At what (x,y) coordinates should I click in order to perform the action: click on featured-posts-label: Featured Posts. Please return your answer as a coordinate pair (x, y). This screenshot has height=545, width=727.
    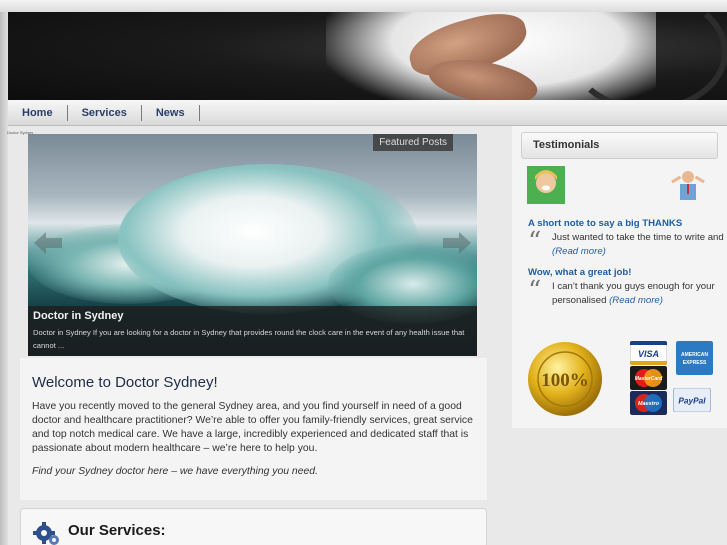
    Looking at the image, I should click on (413, 142).